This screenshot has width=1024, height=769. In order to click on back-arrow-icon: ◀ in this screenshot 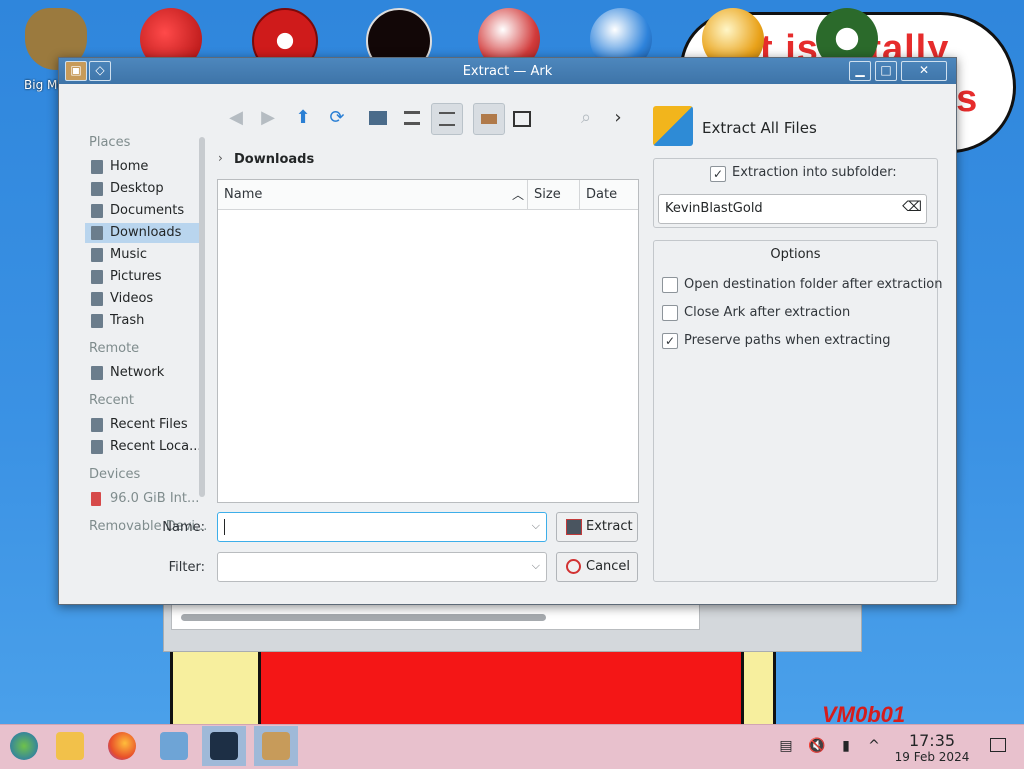, I will do `click(236, 117)`.